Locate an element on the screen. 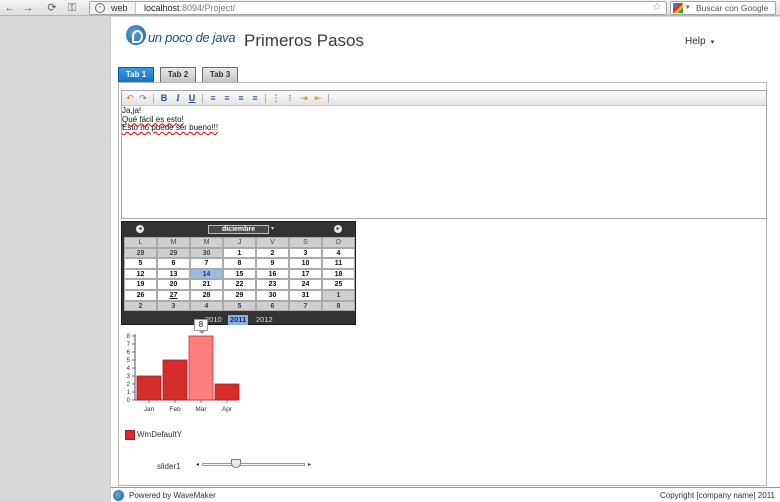  calendar-day: 12 is located at coordinates (140, 274).